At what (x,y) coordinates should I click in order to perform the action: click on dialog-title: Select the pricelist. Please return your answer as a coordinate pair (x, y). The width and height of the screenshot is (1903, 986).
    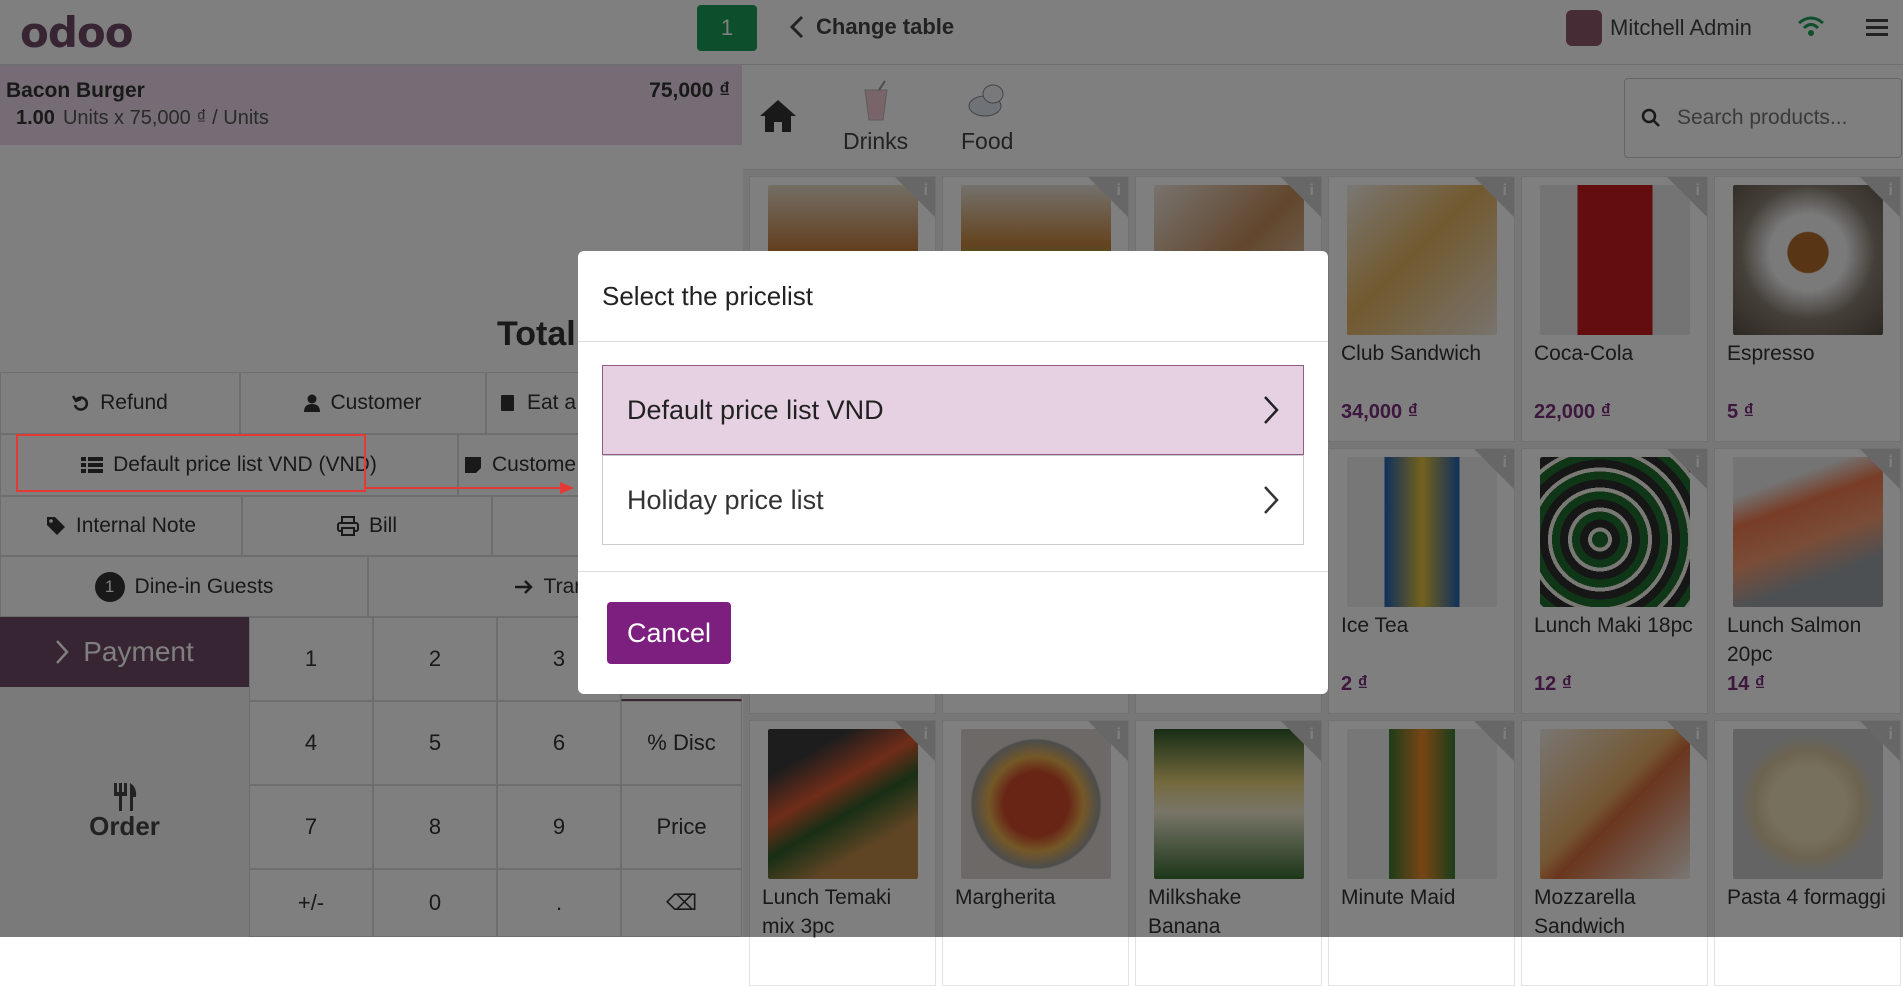
    Looking at the image, I should click on (953, 296).